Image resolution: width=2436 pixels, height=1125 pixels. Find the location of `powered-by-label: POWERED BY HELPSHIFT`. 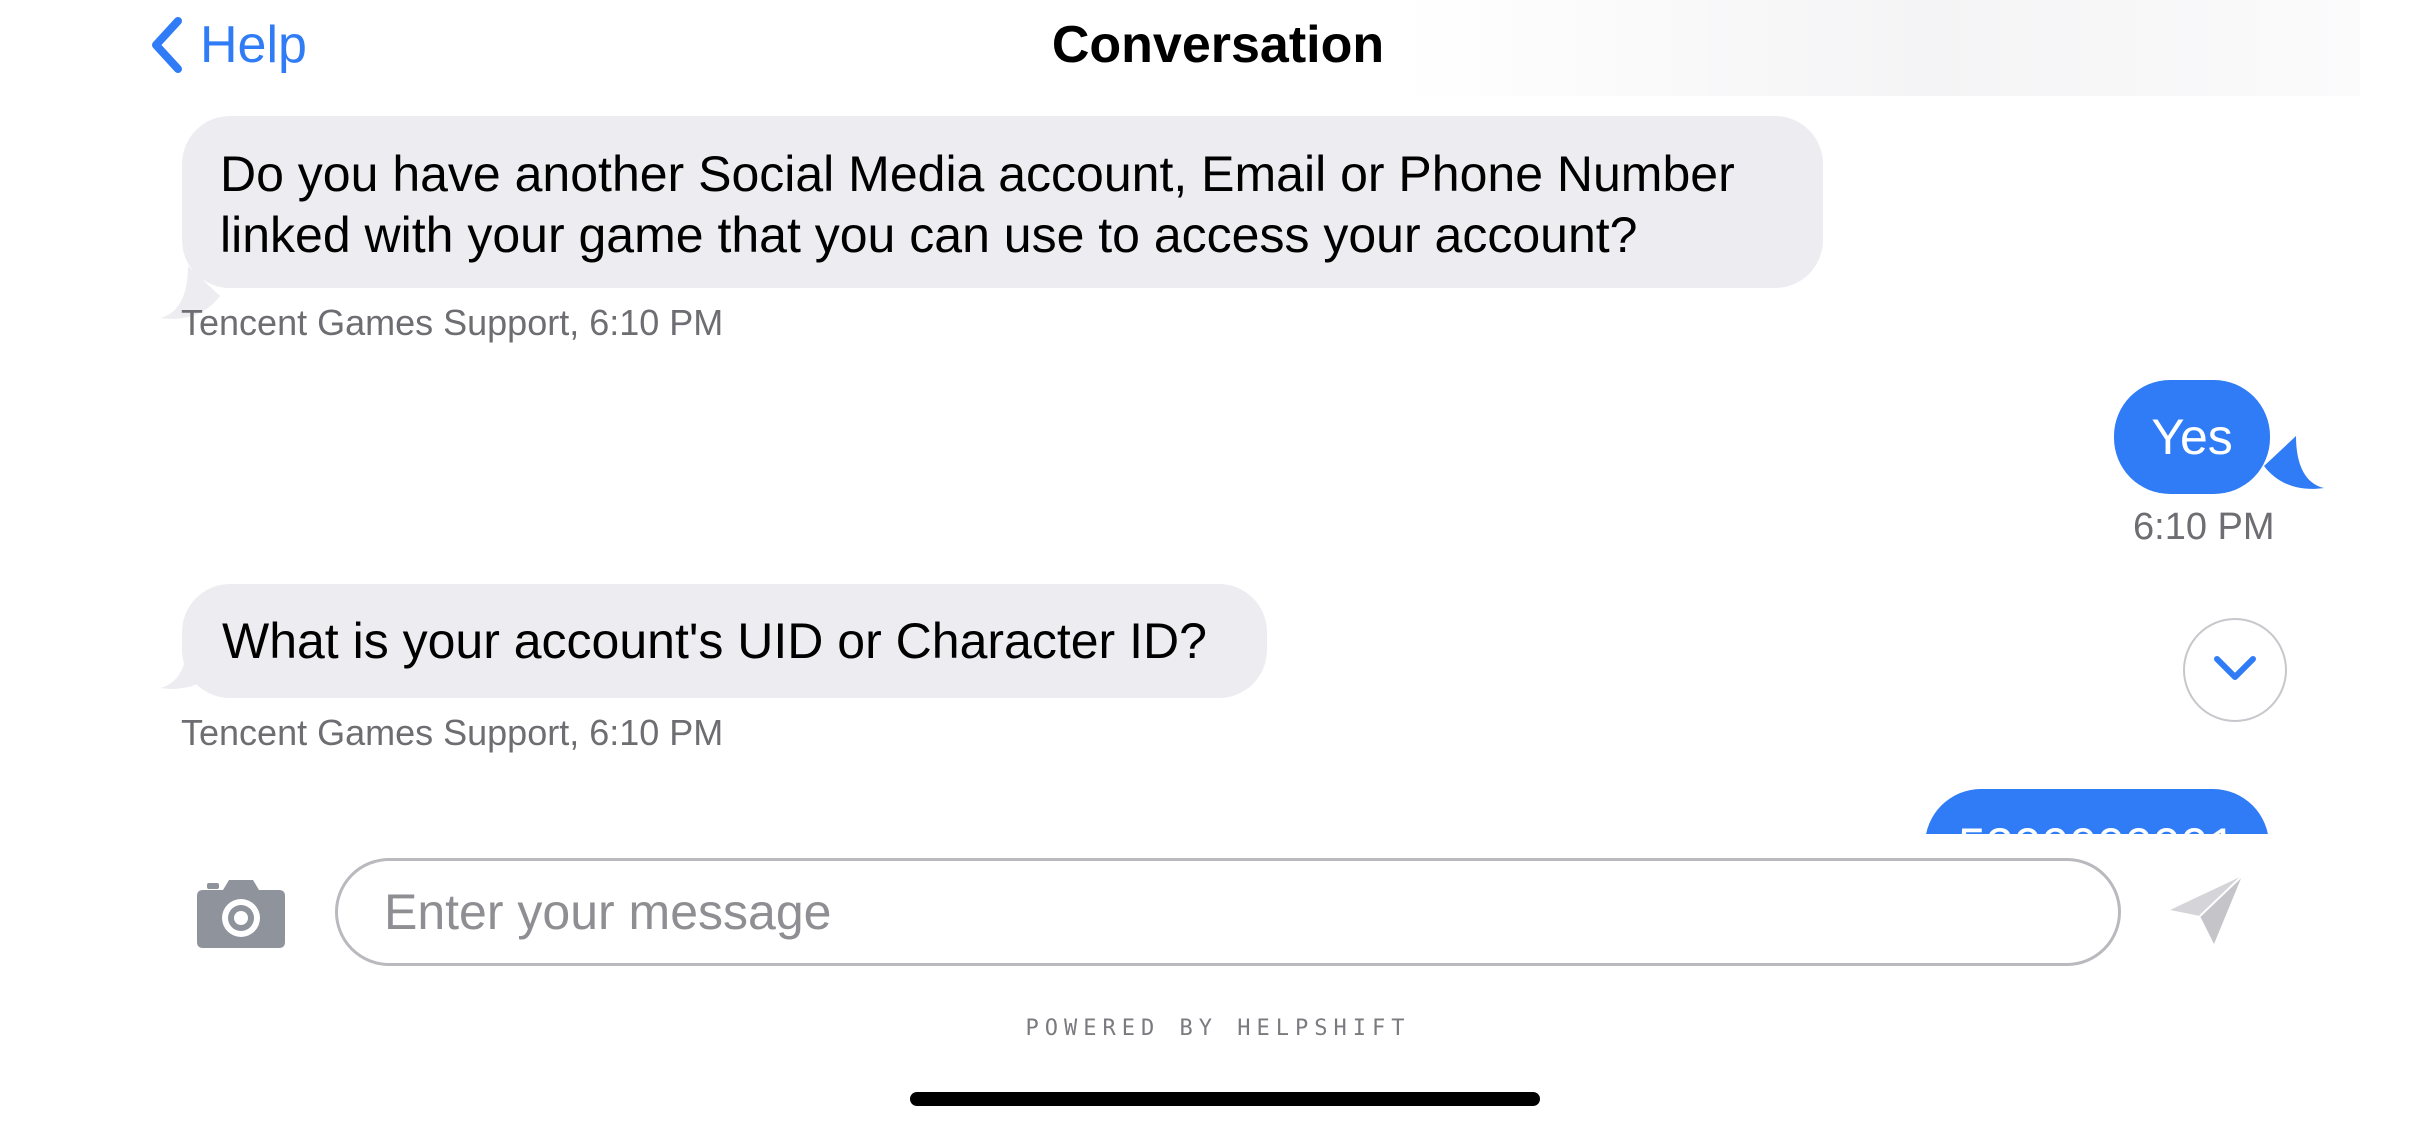

powered-by-label: POWERED BY HELPSHIFT is located at coordinates (1218, 1028).